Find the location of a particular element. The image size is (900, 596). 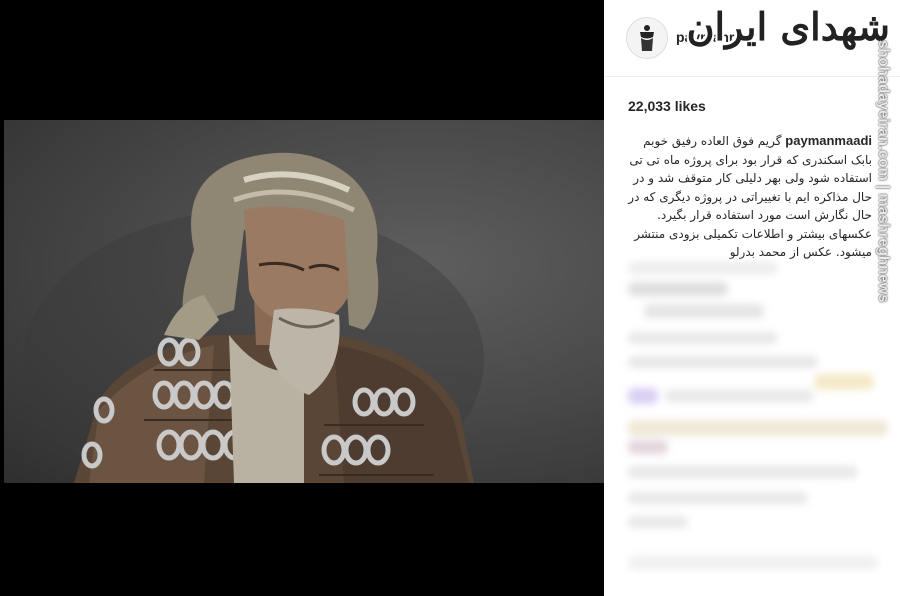

watermark-logo: شهدای ایران is located at coordinates (789, 32).